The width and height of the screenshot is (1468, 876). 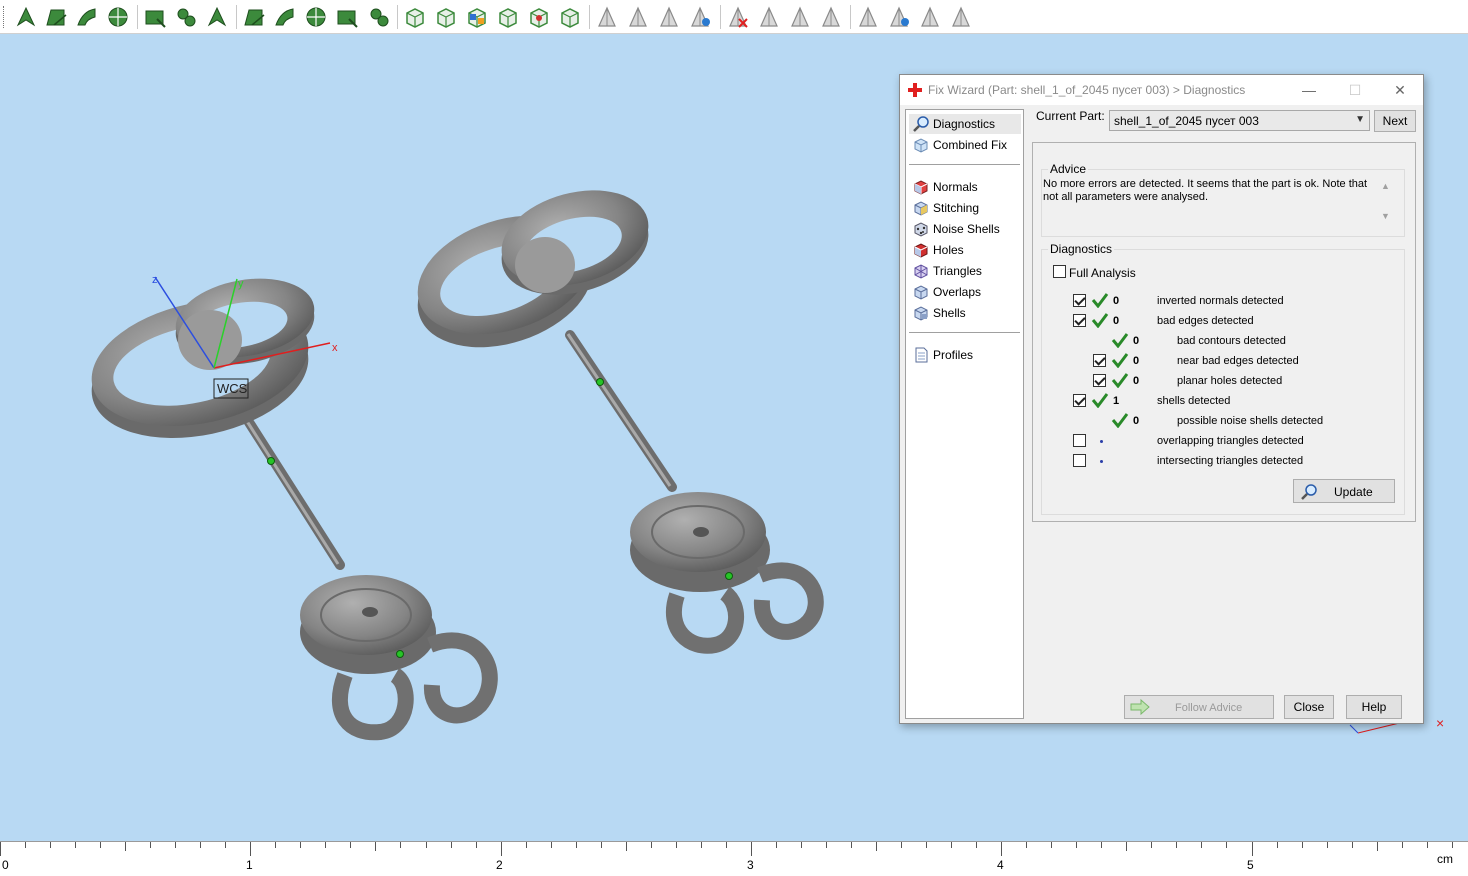 What do you see at coordinates (700, 17) in the screenshot?
I see `triangle-mark-4-icon` at bounding box center [700, 17].